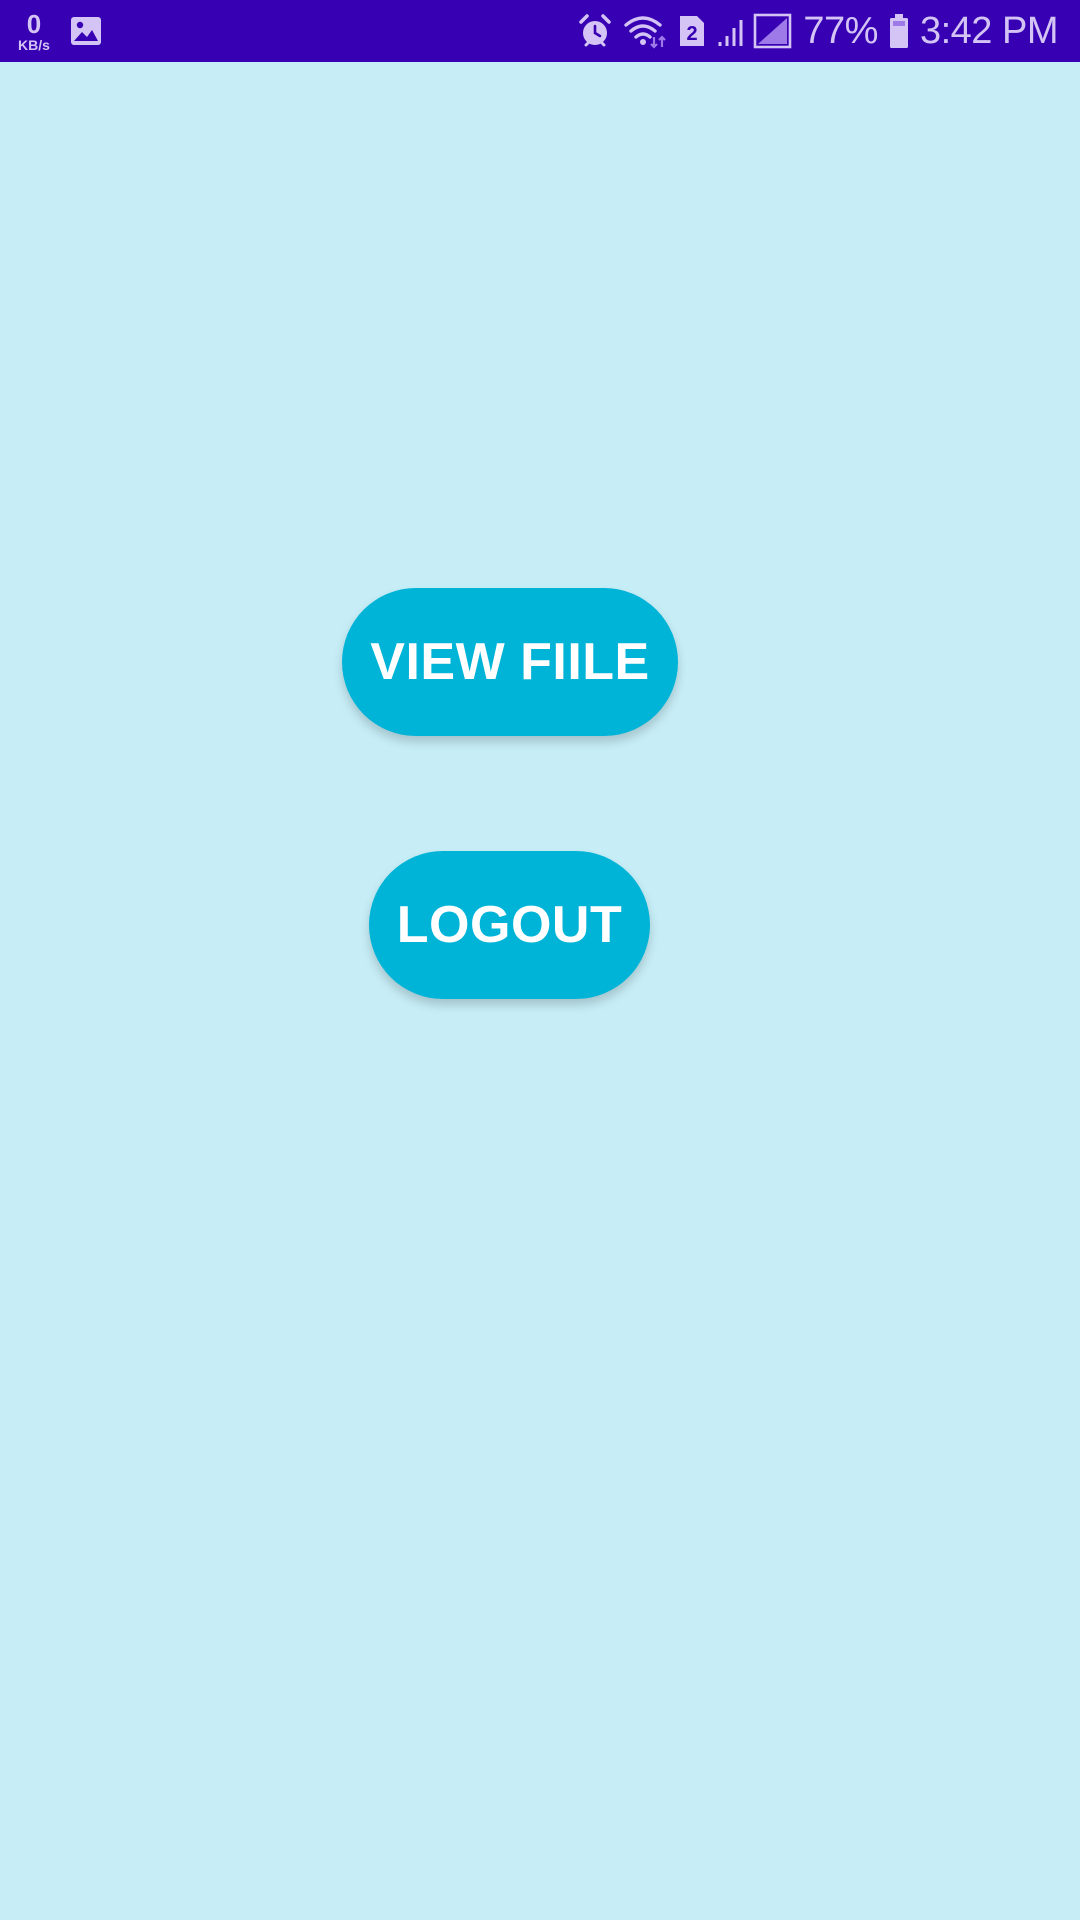 Image resolution: width=1080 pixels, height=1920 pixels. What do you see at coordinates (692, 34) in the screenshot?
I see `svg-text: 2` at bounding box center [692, 34].